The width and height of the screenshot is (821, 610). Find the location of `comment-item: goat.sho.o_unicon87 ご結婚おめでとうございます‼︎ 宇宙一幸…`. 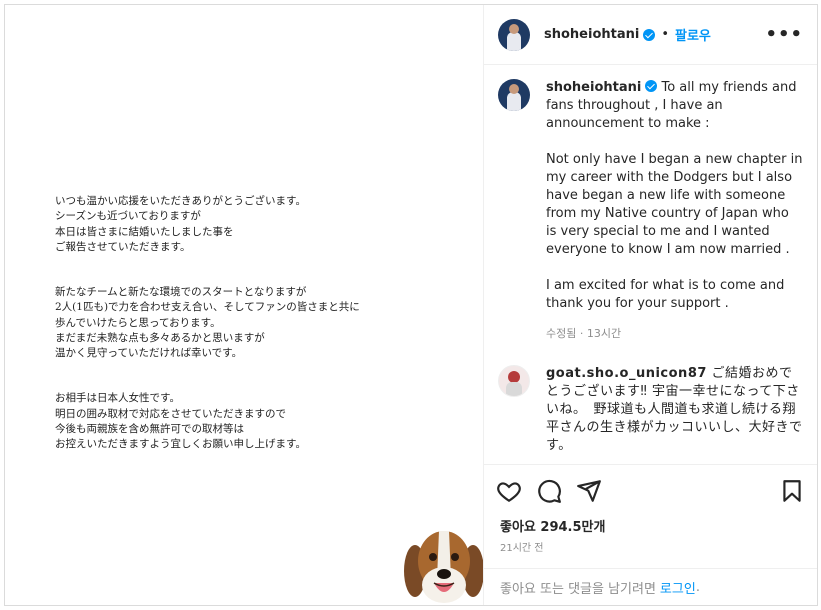

comment-item: goat.sho.o_unicon87 ご結婚おめでとうございます‼︎ 宇宙一幸… is located at coordinates (650, 410).